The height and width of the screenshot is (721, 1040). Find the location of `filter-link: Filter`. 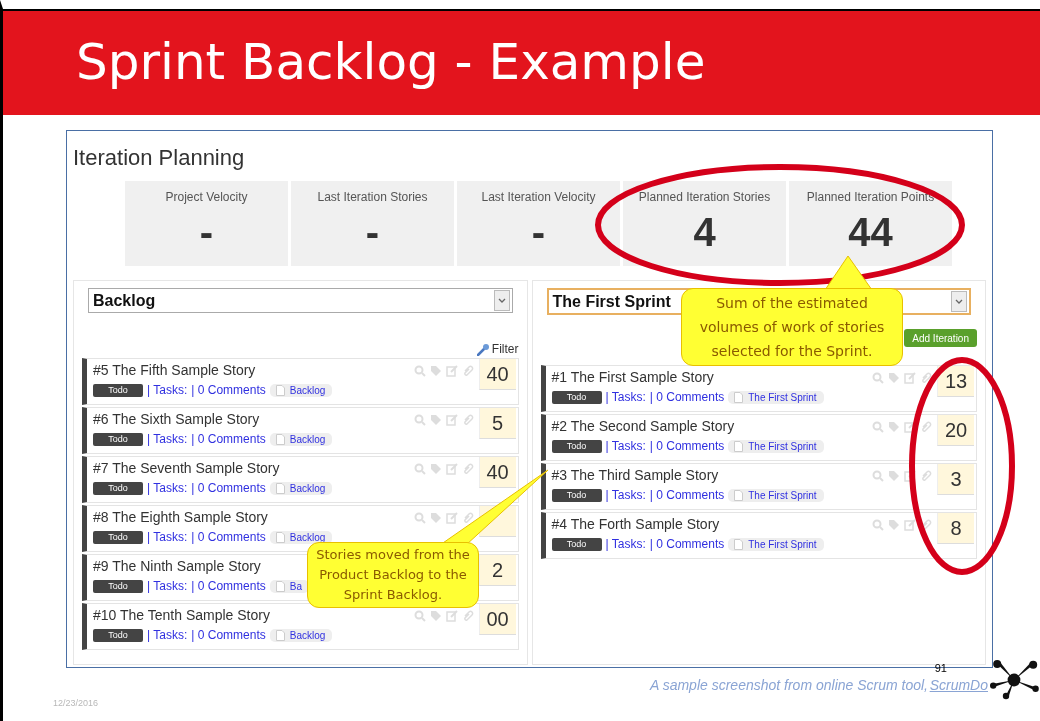

filter-link: Filter is located at coordinates (497, 349).